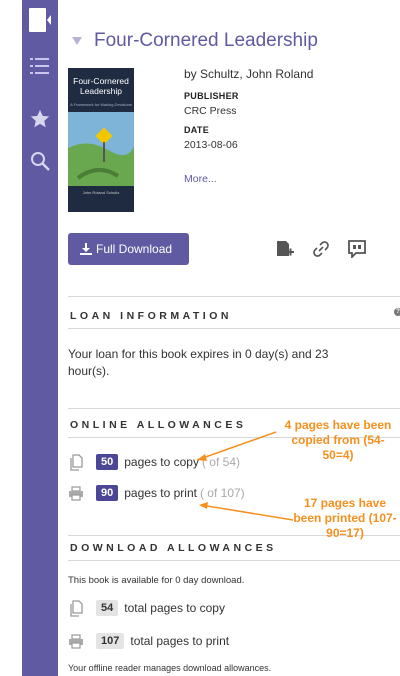 This screenshot has width=400, height=676. What do you see at coordinates (345, 518) in the screenshot?
I see `annotation-printed: 17 pages have been printed (107-90=17)` at bounding box center [345, 518].